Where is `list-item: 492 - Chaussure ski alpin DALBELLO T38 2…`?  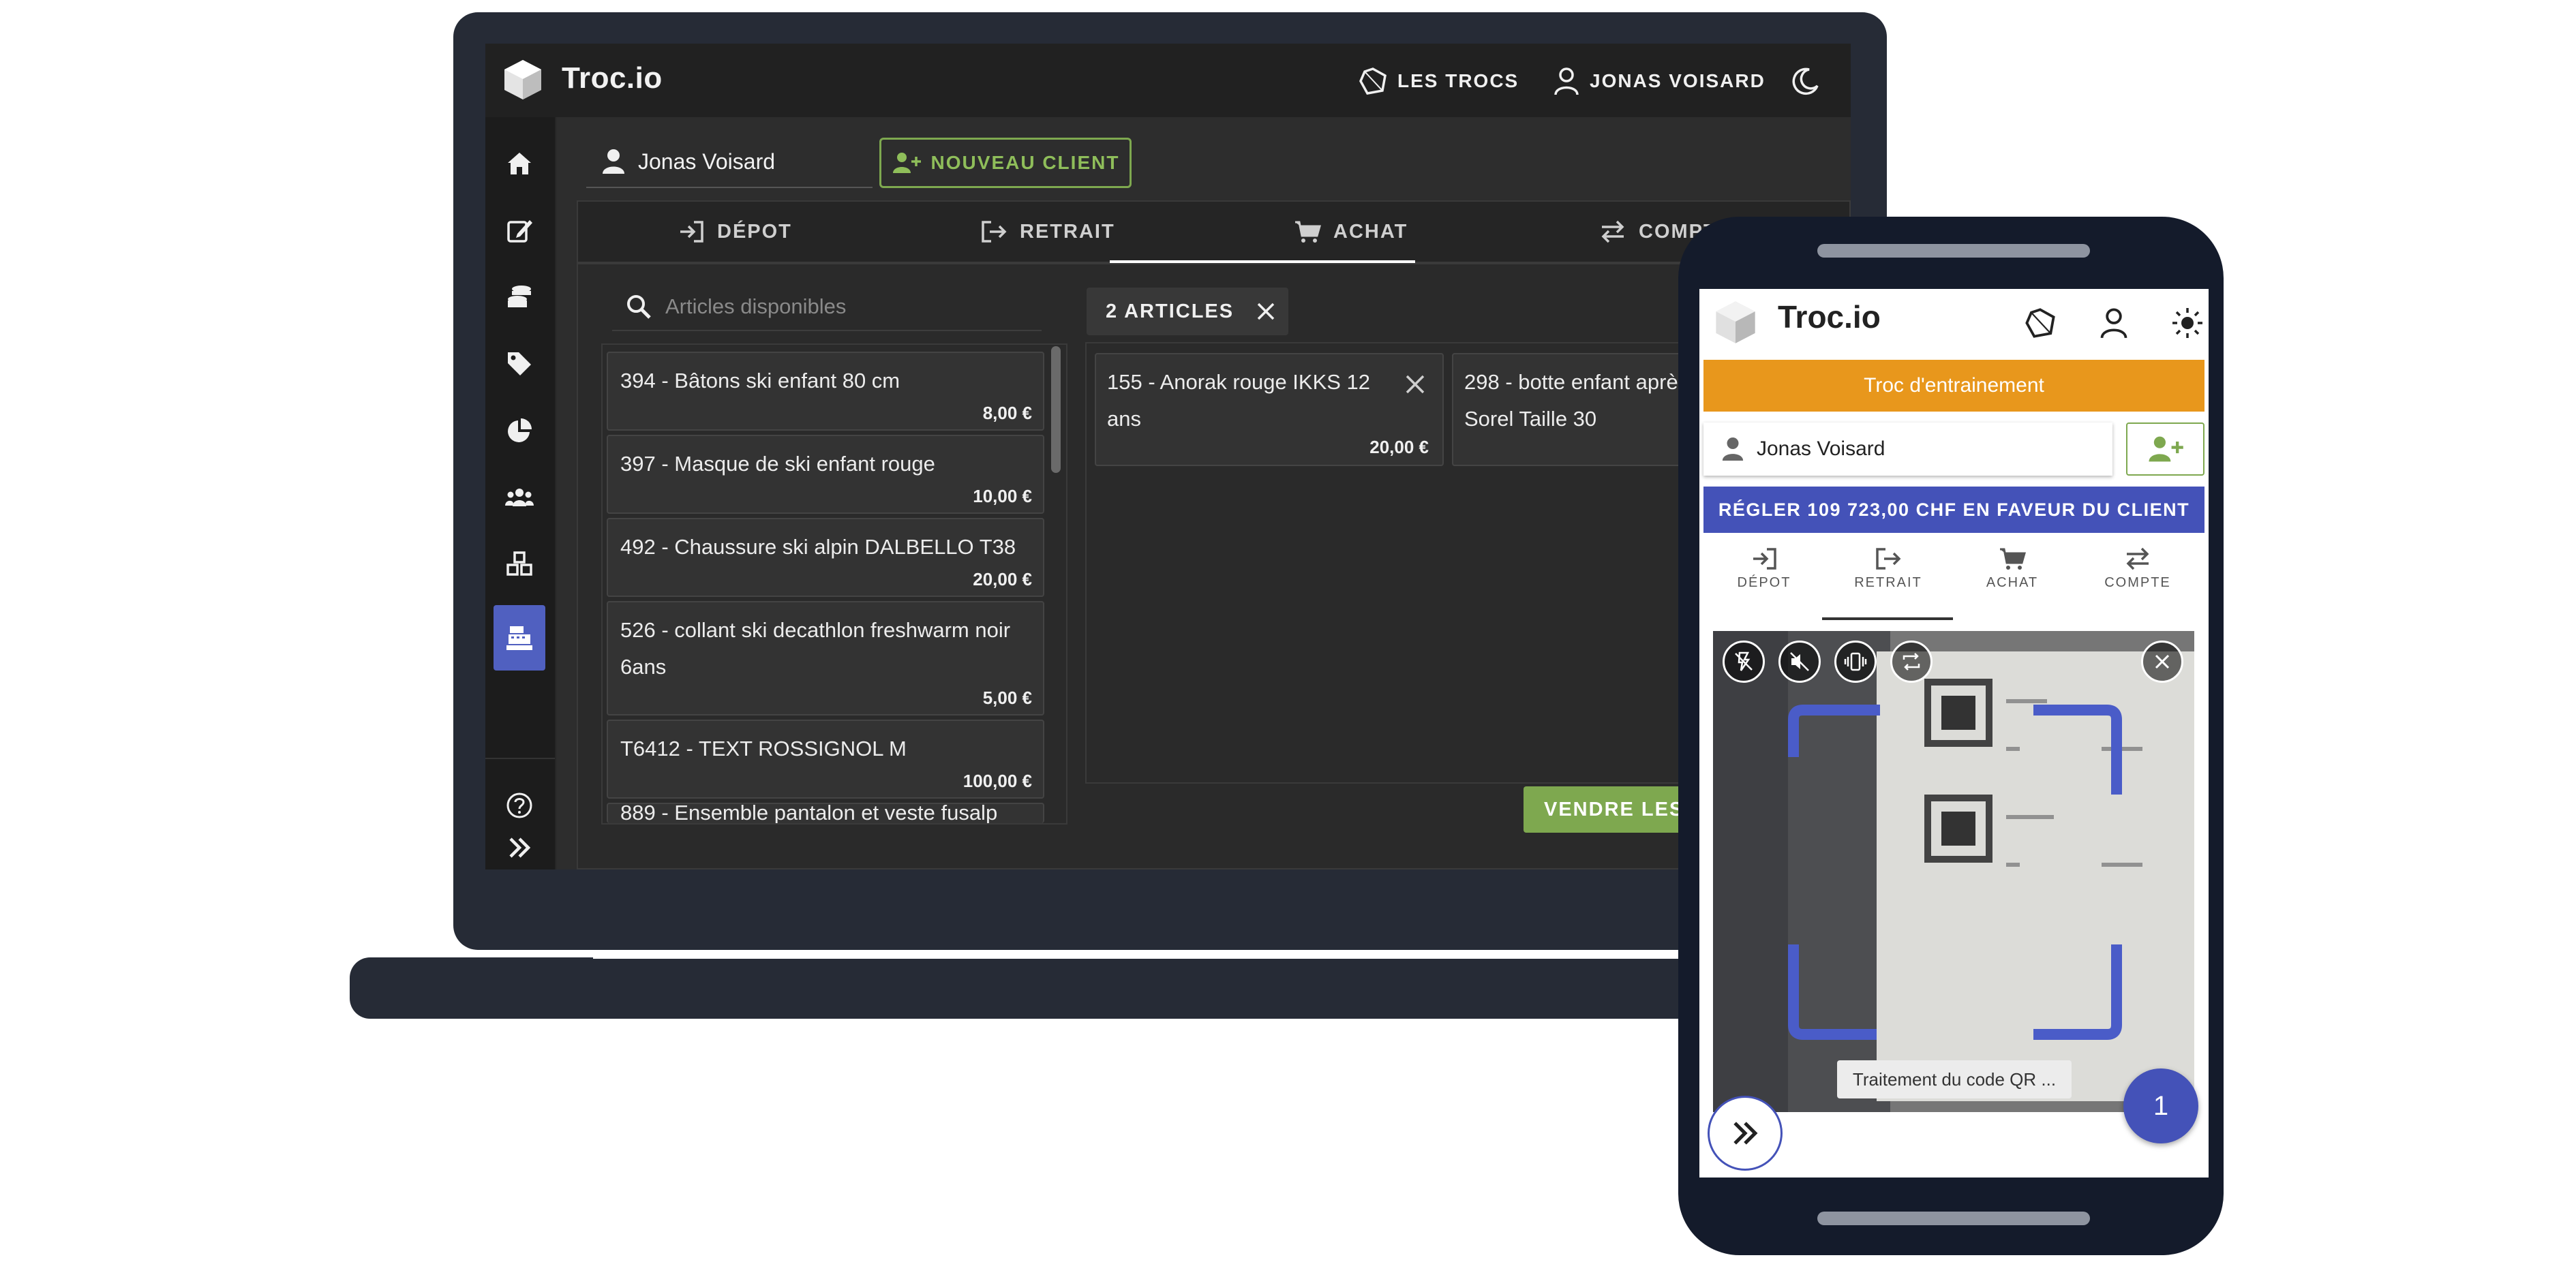 list-item: 492 - Chaussure ski alpin DALBELLO T38 2… is located at coordinates (826, 557).